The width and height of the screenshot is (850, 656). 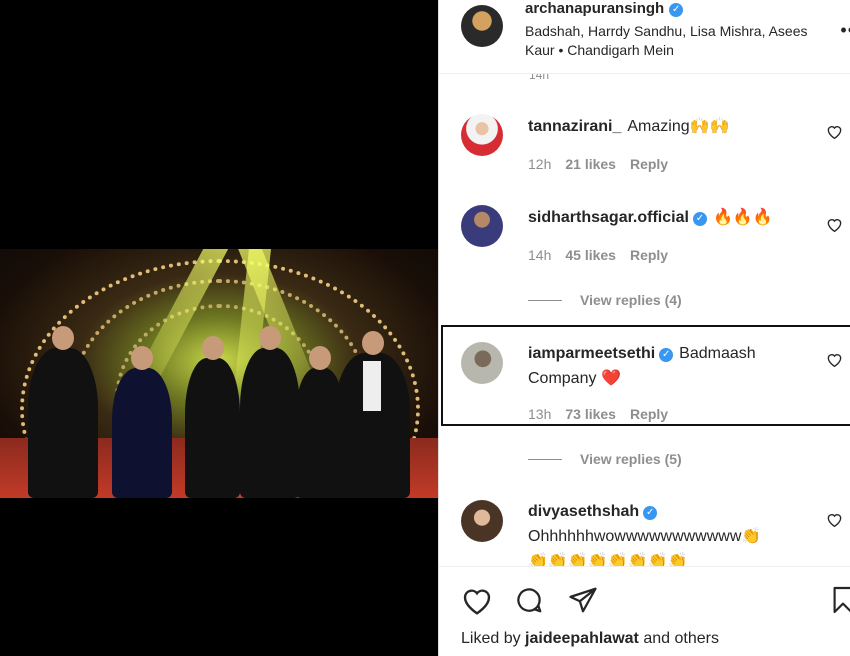 What do you see at coordinates (539, 255) in the screenshot?
I see `comment-time: 14h` at bounding box center [539, 255].